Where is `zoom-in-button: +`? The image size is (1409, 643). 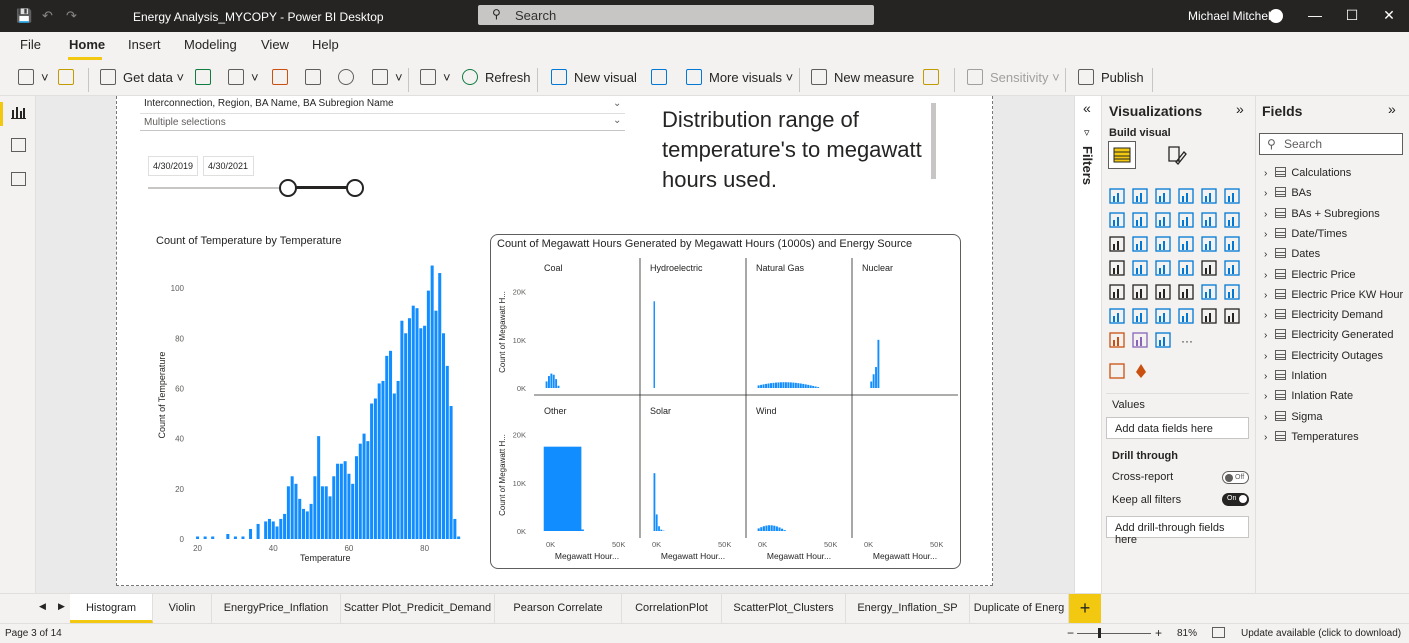 zoom-in-button: + is located at coordinates (1158, 633).